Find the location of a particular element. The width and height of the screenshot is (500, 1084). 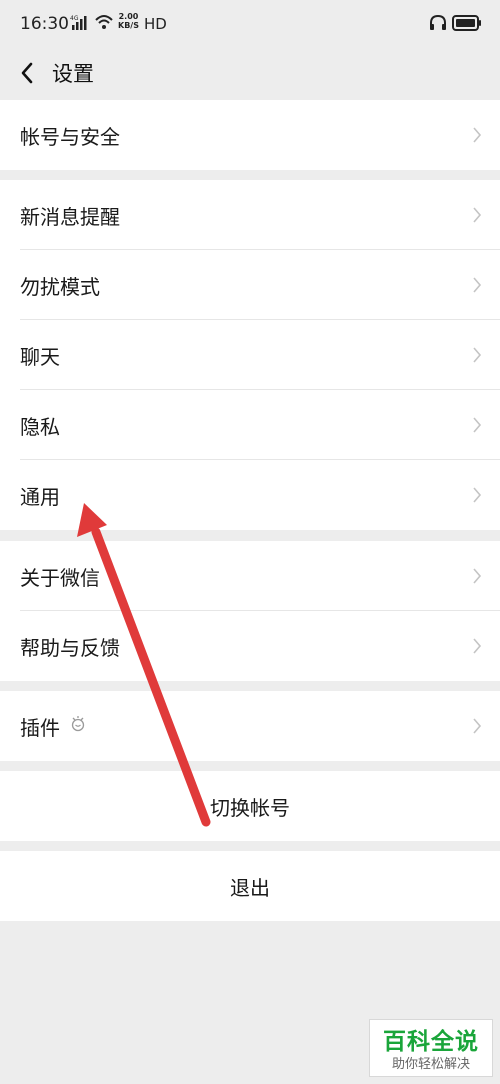

settings-group-about: 关于微信 帮助与反馈 is located at coordinates (250, 611).